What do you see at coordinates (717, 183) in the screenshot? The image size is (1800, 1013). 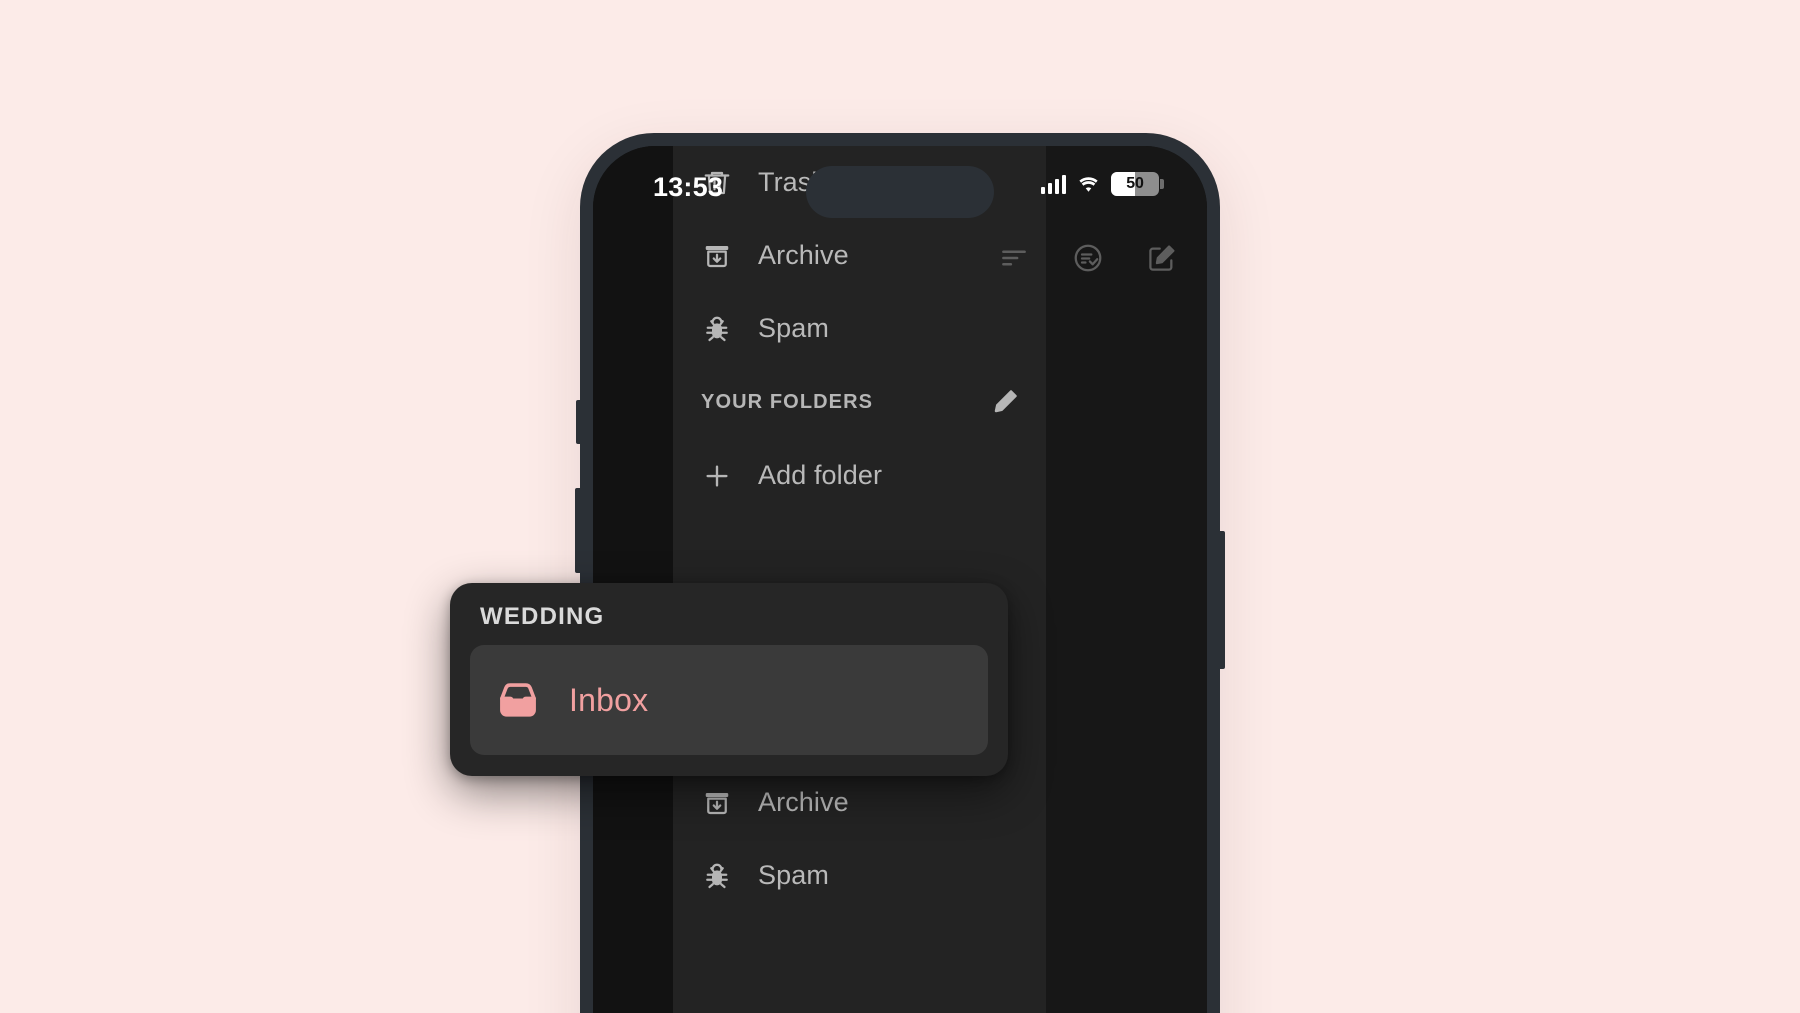 I see `trash-icon` at bounding box center [717, 183].